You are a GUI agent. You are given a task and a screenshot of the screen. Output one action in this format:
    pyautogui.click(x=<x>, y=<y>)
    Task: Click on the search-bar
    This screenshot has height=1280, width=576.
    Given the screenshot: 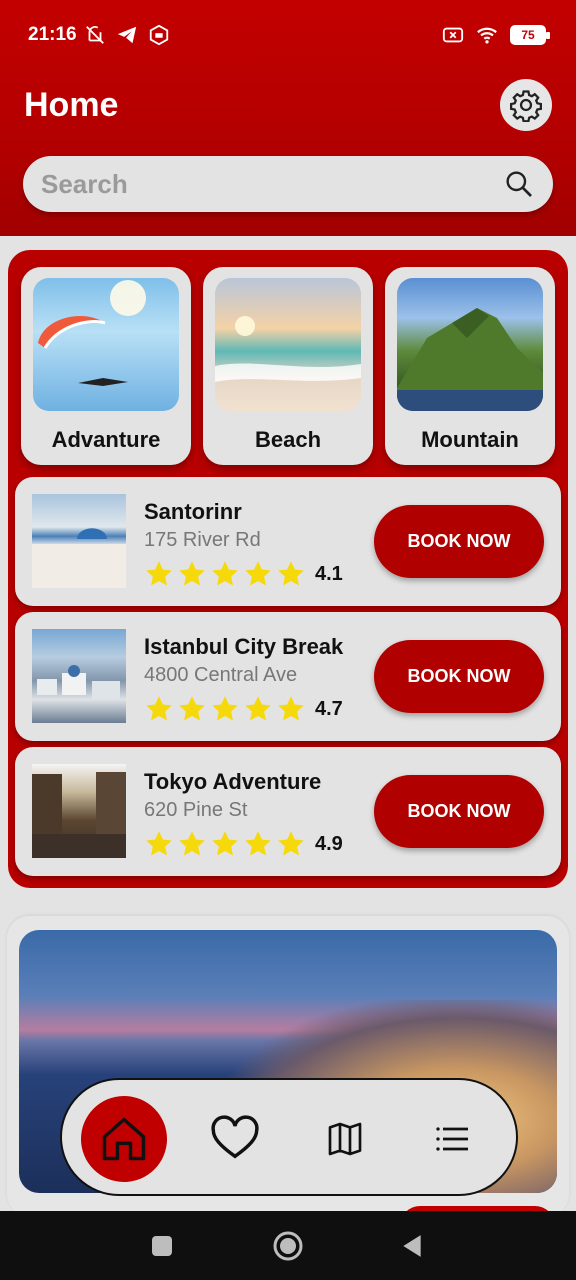 What is the action you would take?
    pyautogui.click(x=288, y=184)
    